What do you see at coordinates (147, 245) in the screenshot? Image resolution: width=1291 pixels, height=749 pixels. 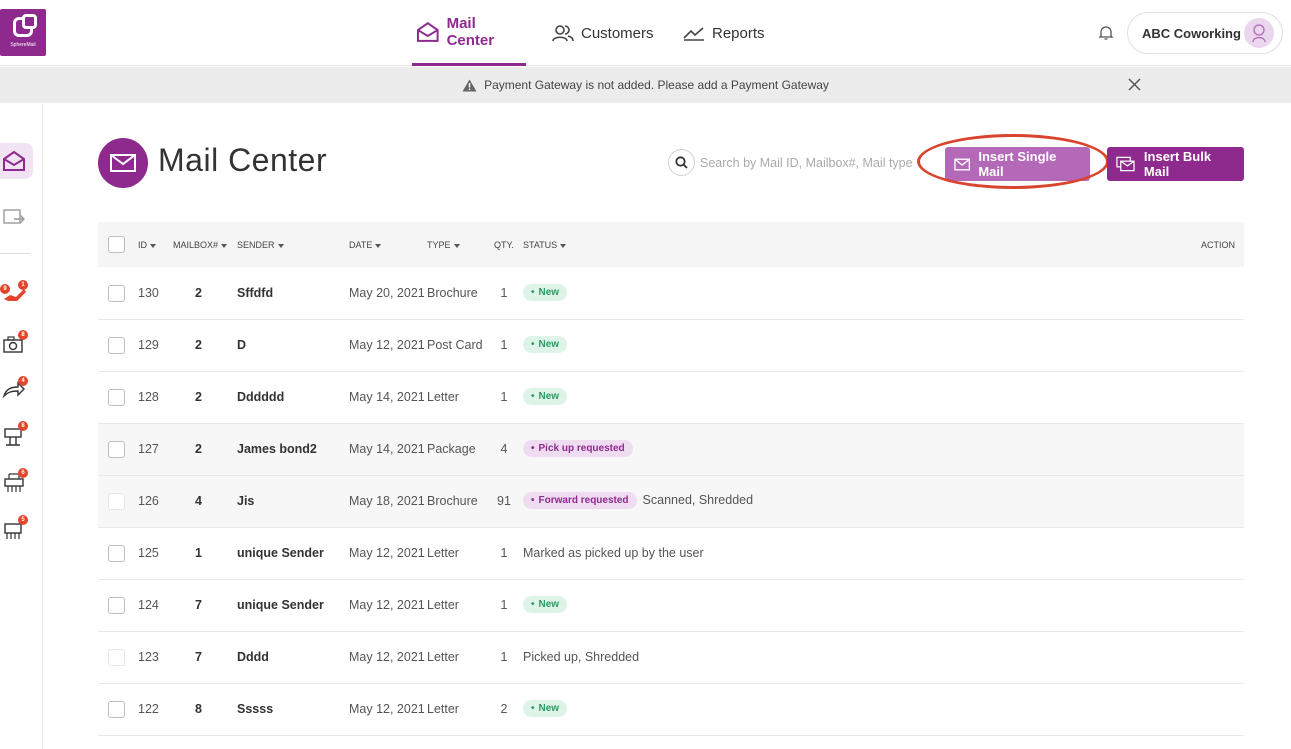 I see `col-id-header: ID` at bounding box center [147, 245].